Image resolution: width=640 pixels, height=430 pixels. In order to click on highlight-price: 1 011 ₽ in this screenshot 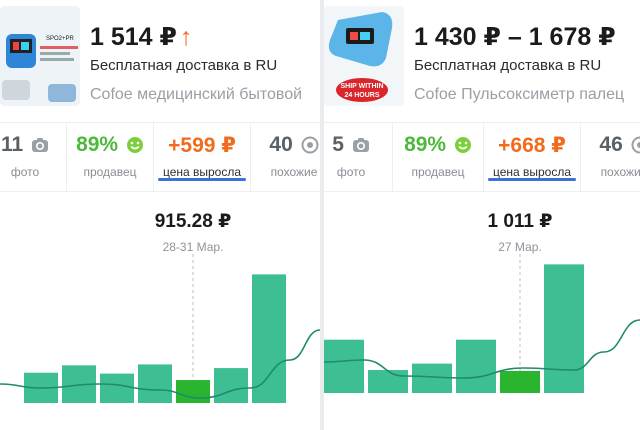, I will do `click(520, 221)`.